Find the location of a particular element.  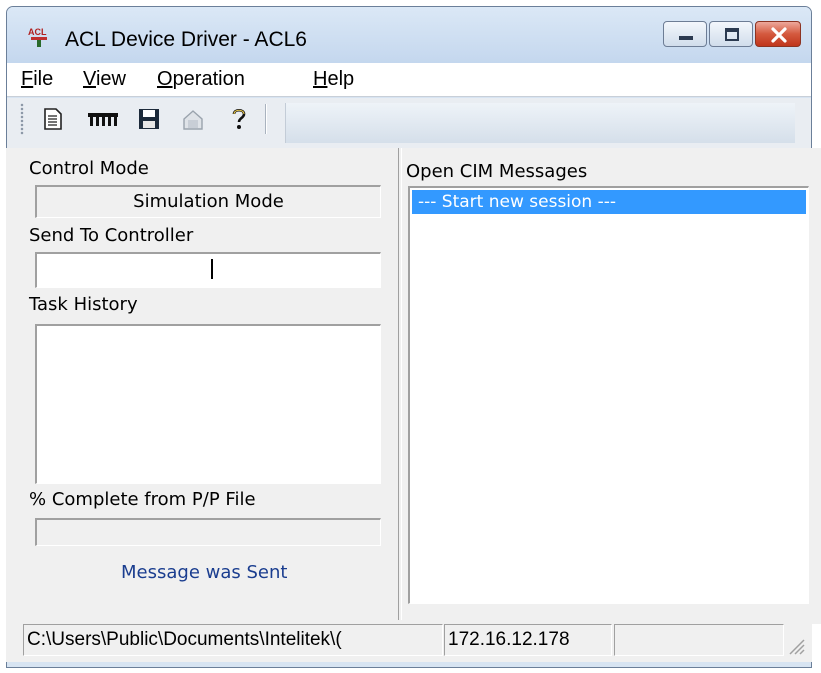

menu-view-label: iew is located at coordinates (110, 79).